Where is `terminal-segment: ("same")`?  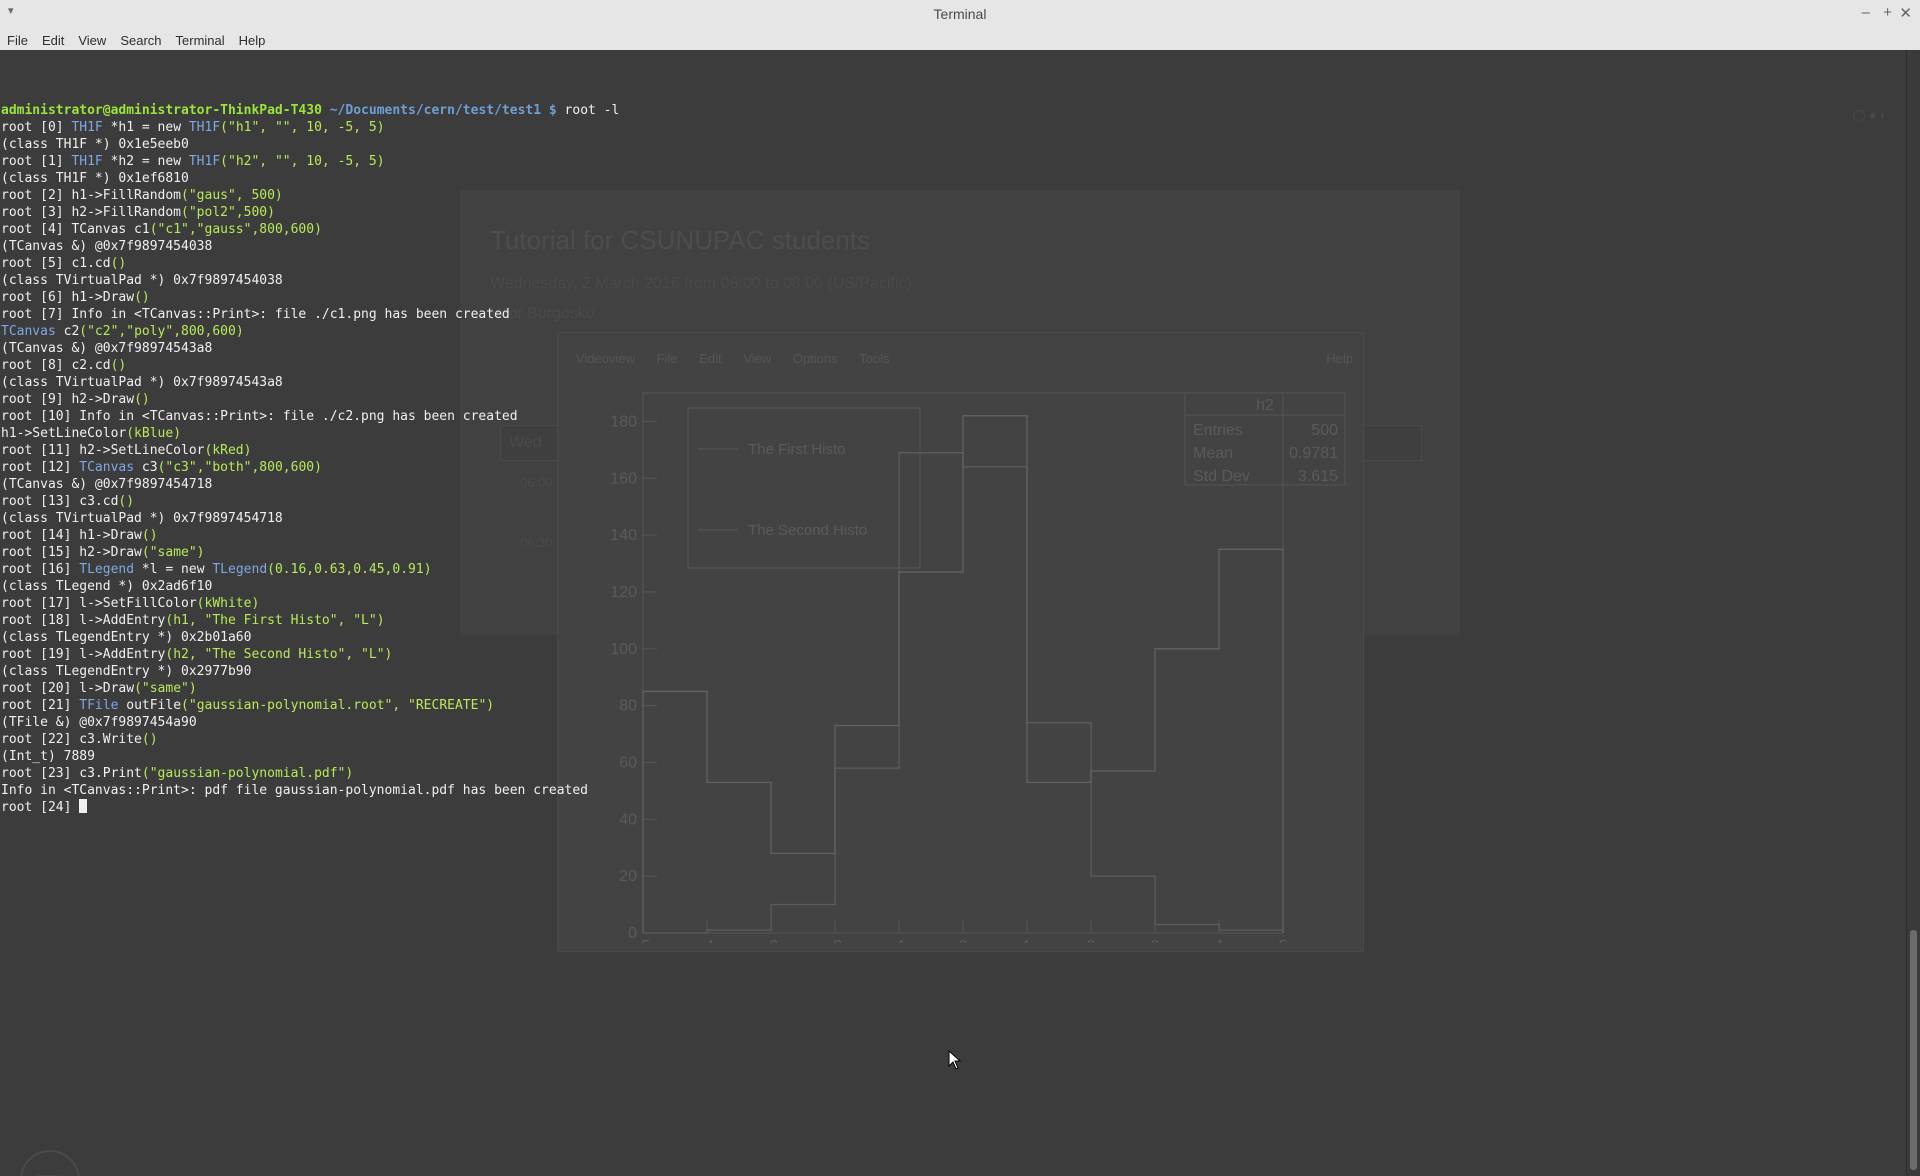 terminal-segment: ("same") is located at coordinates (165, 688).